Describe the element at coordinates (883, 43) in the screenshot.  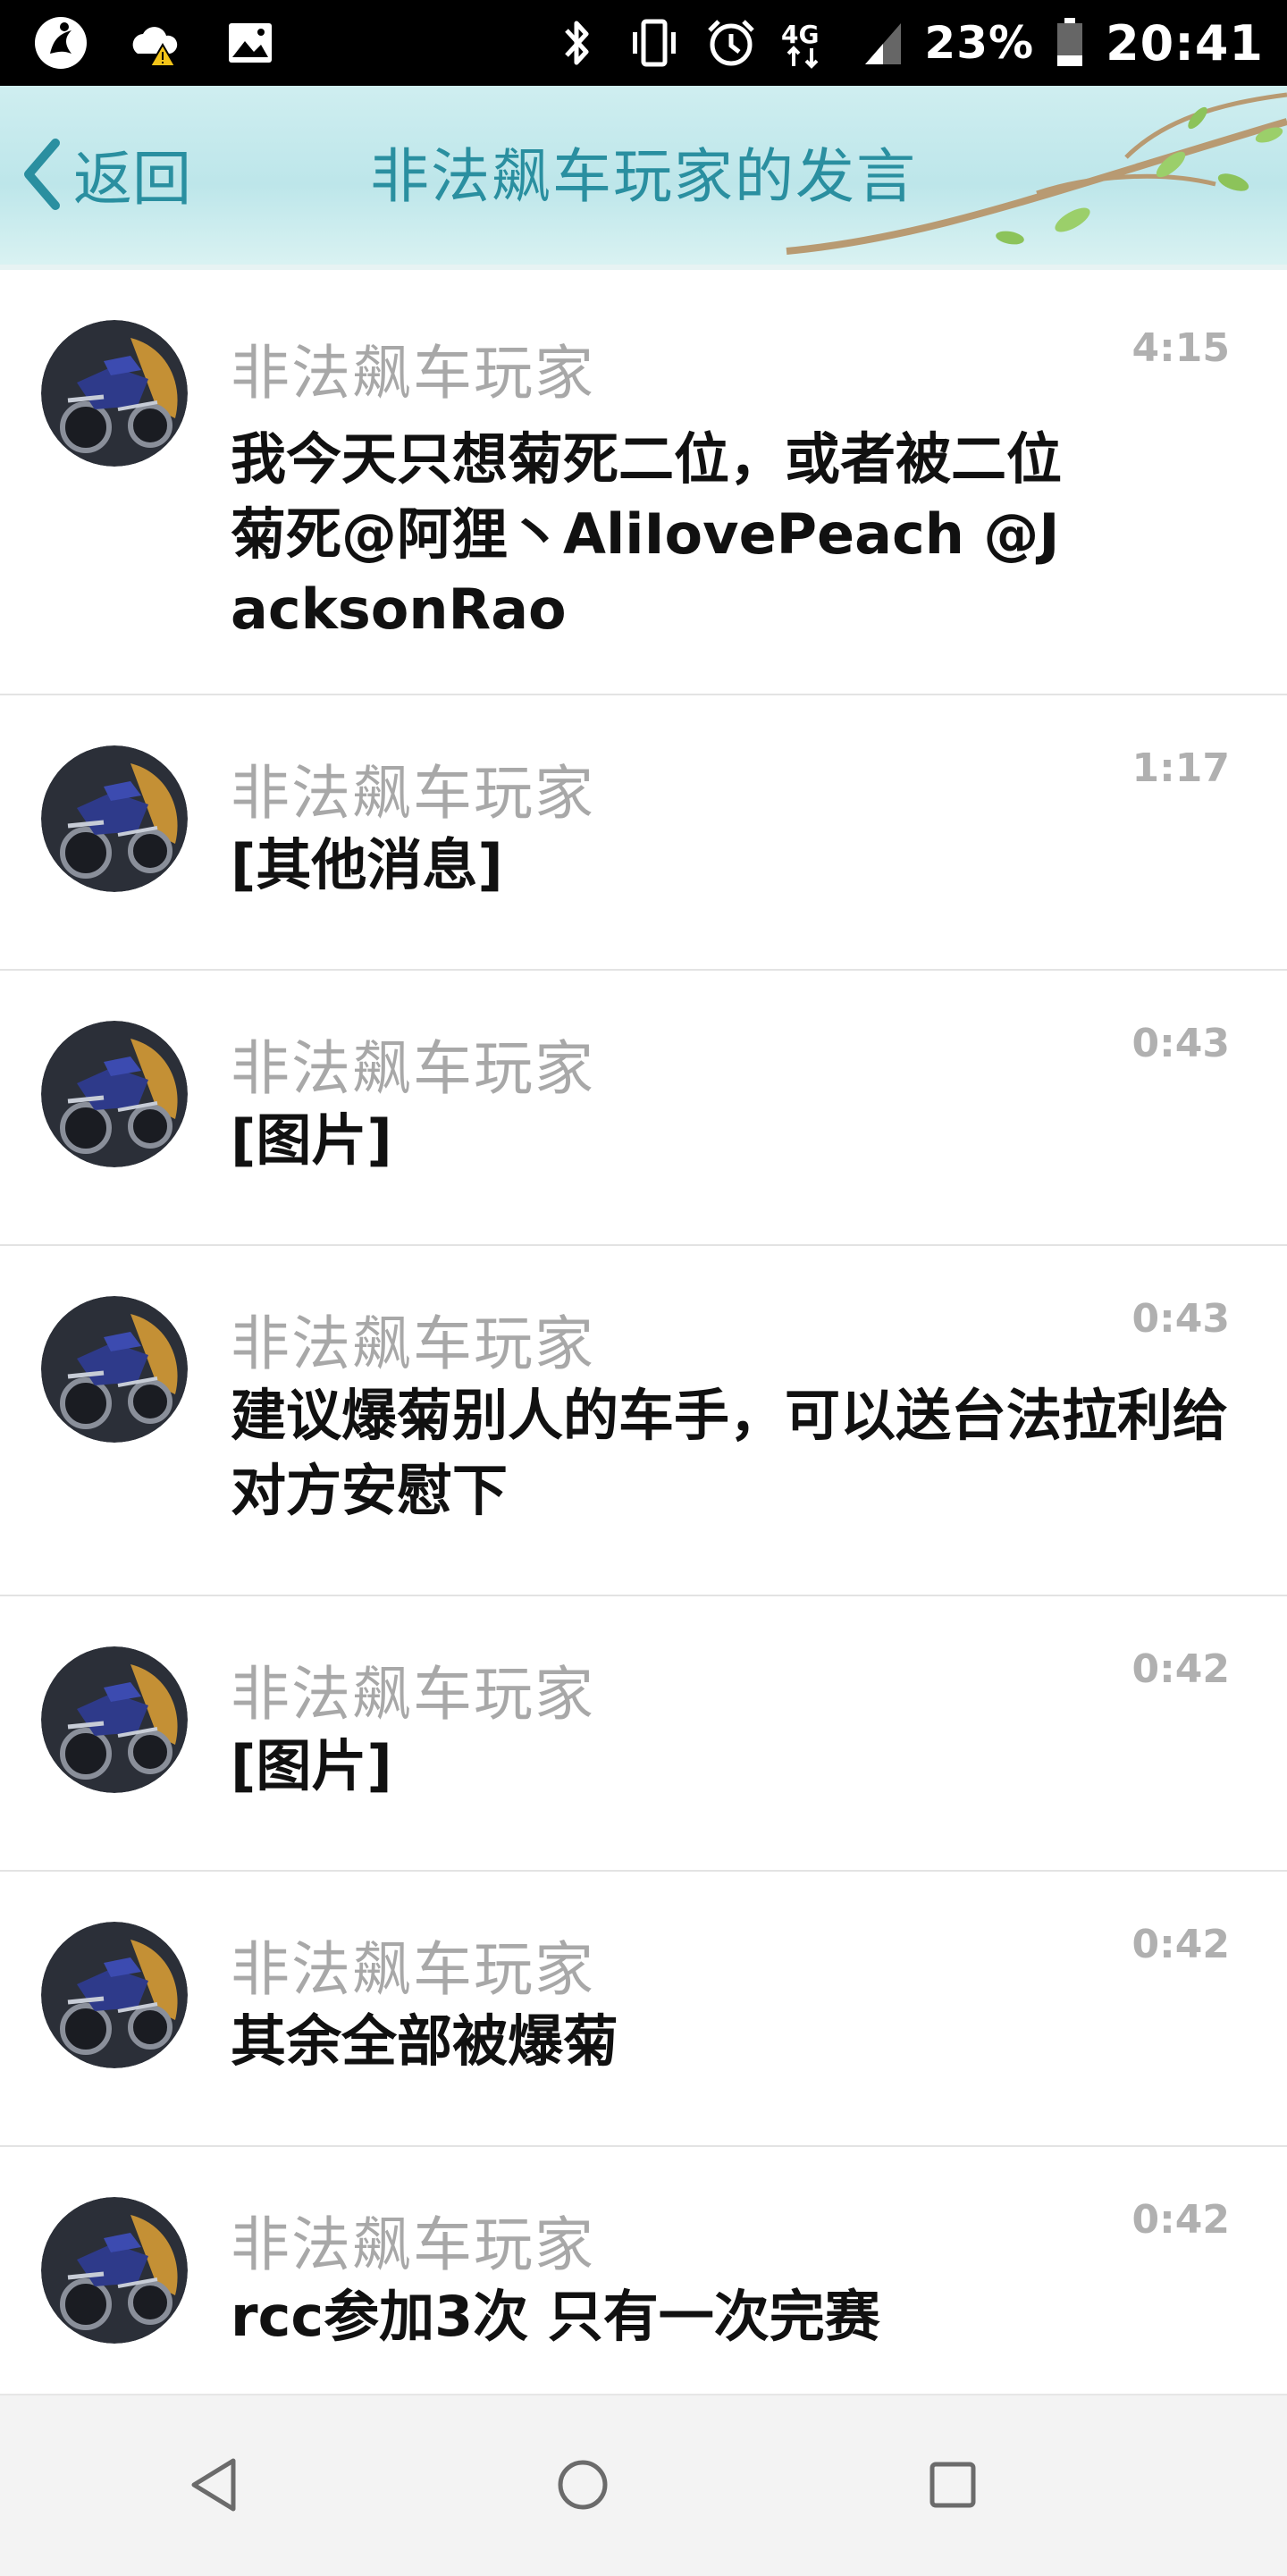
I see `signal-icon` at that location.